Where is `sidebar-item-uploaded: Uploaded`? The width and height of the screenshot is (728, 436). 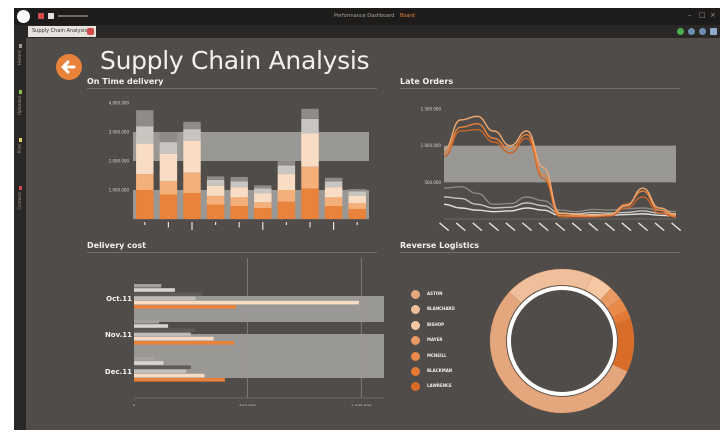
sidebar-item-uploaded: Uploaded is located at coordinates (20, 103).